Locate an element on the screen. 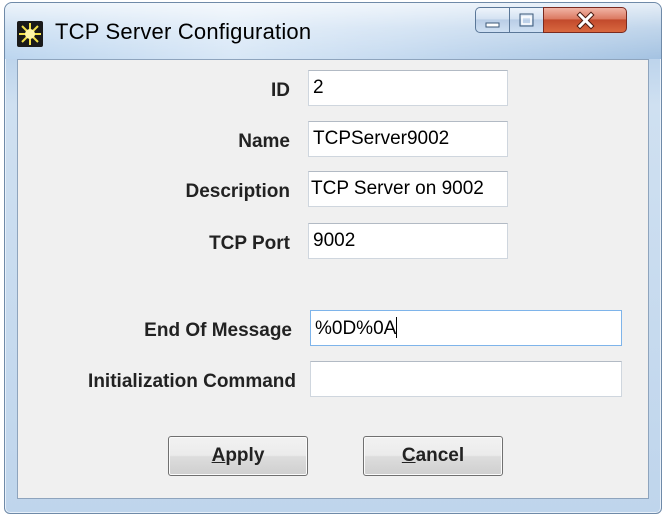 The width and height of the screenshot is (664, 516). cancel-mnemonic: C is located at coordinates (408, 455).